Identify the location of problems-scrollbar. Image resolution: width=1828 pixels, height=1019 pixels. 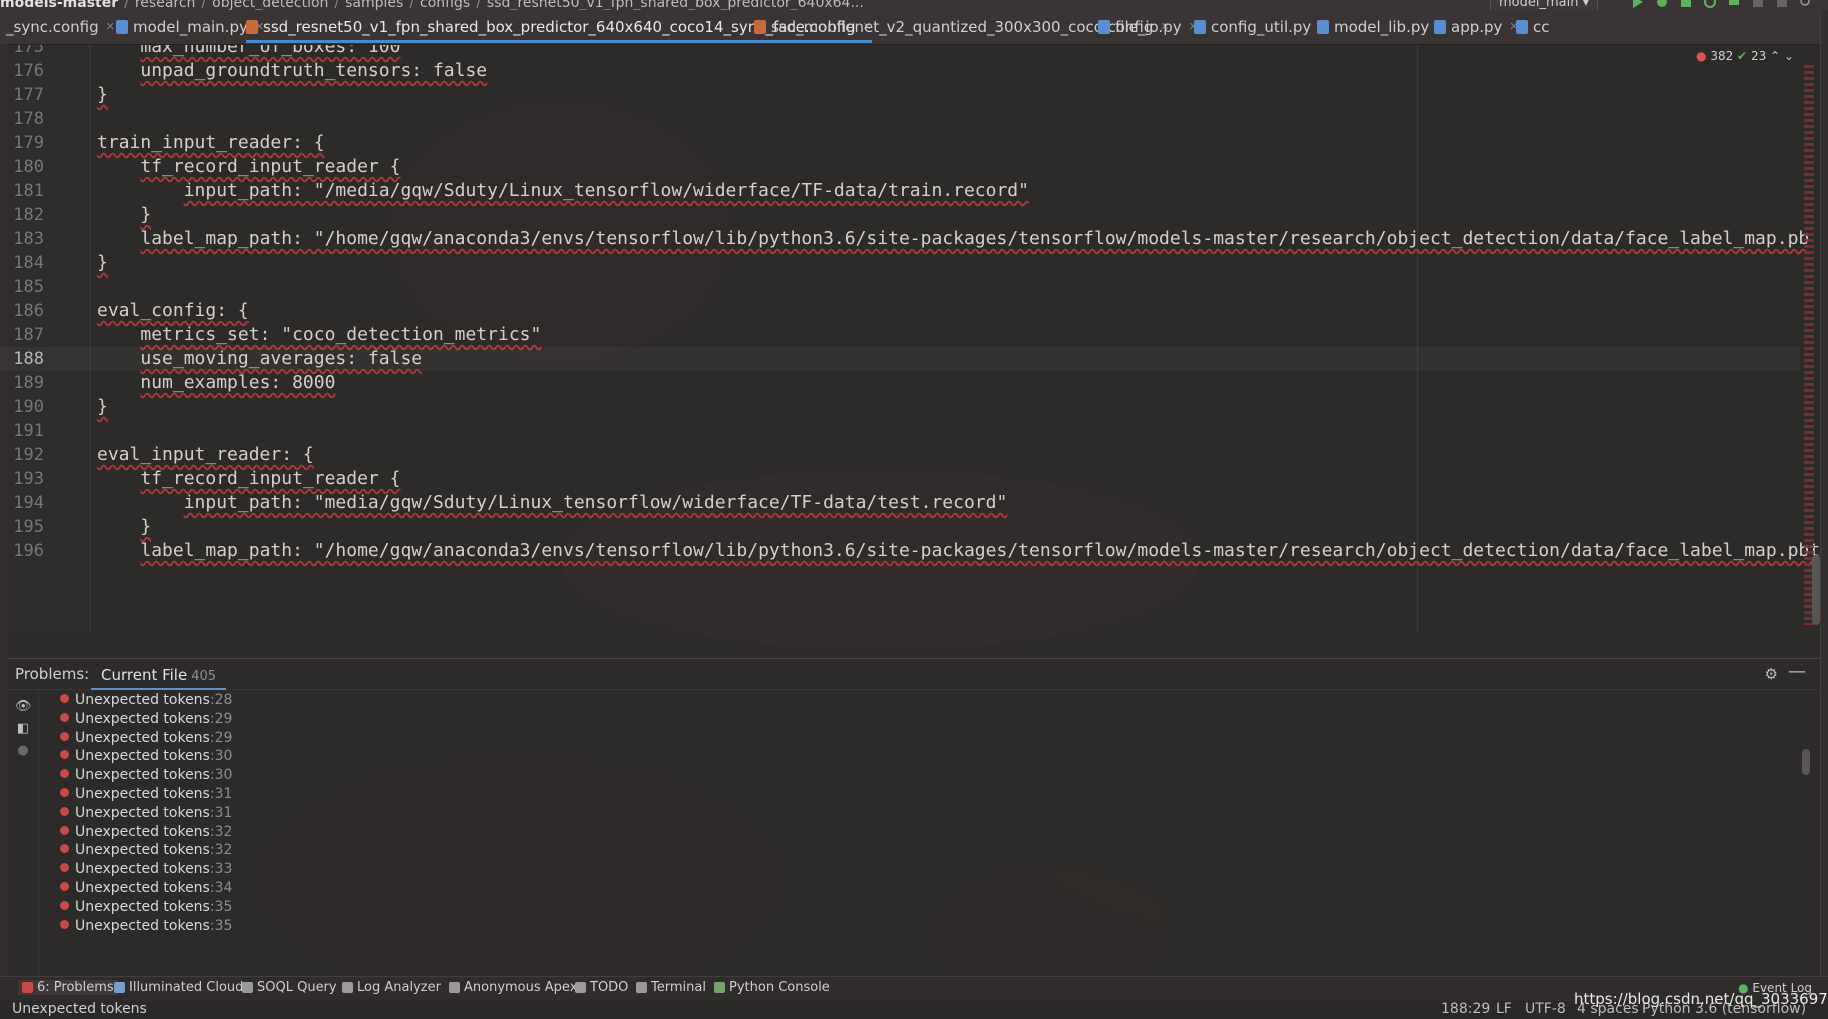
(1806, 762).